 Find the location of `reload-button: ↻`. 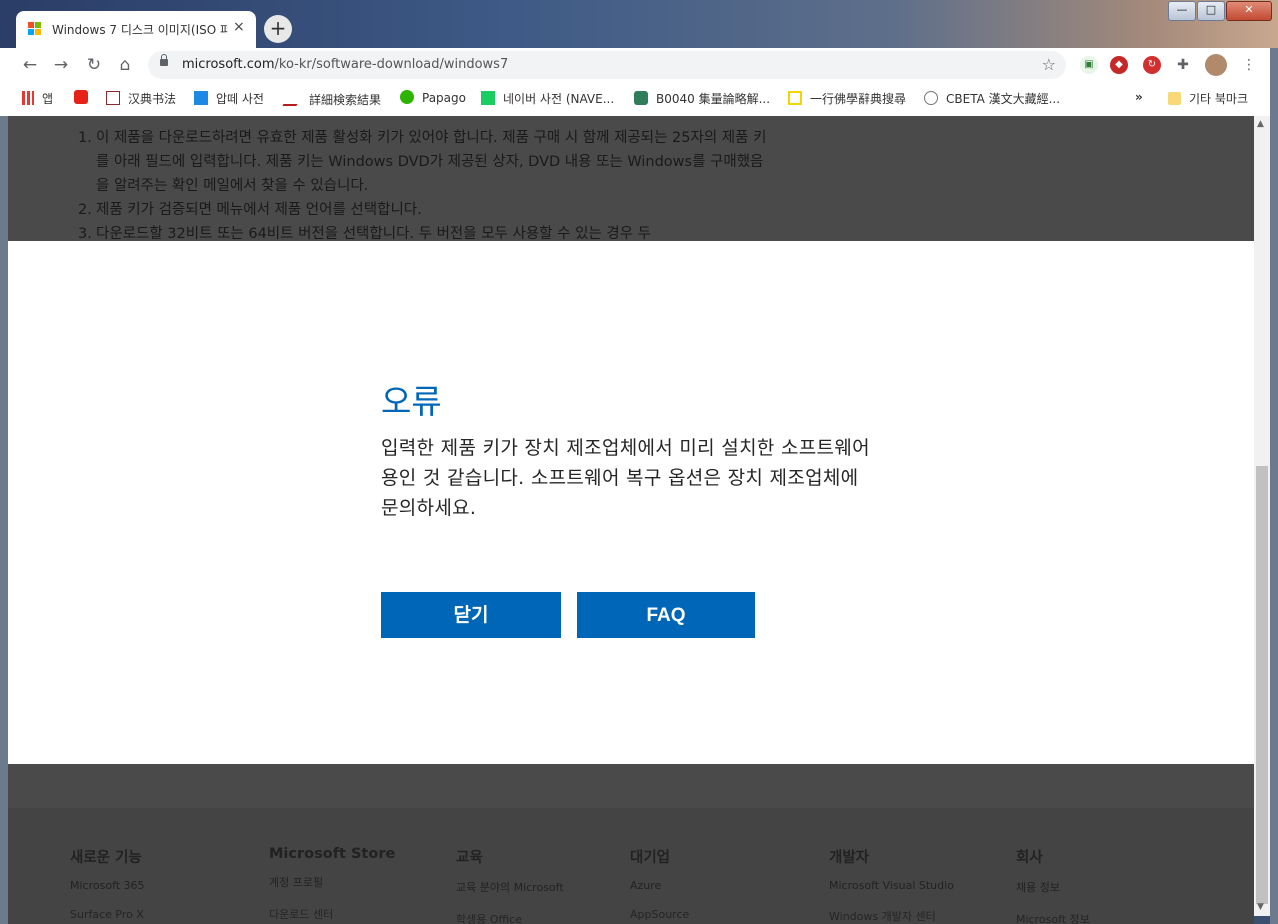

reload-button: ↻ is located at coordinates (94, 65).